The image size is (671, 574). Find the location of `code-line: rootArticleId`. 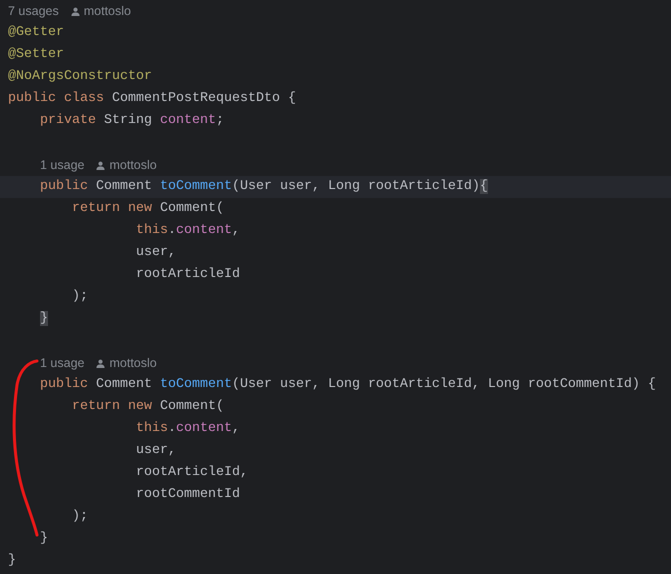

code-line: rootArticleId is located at coordinates (187, 275).